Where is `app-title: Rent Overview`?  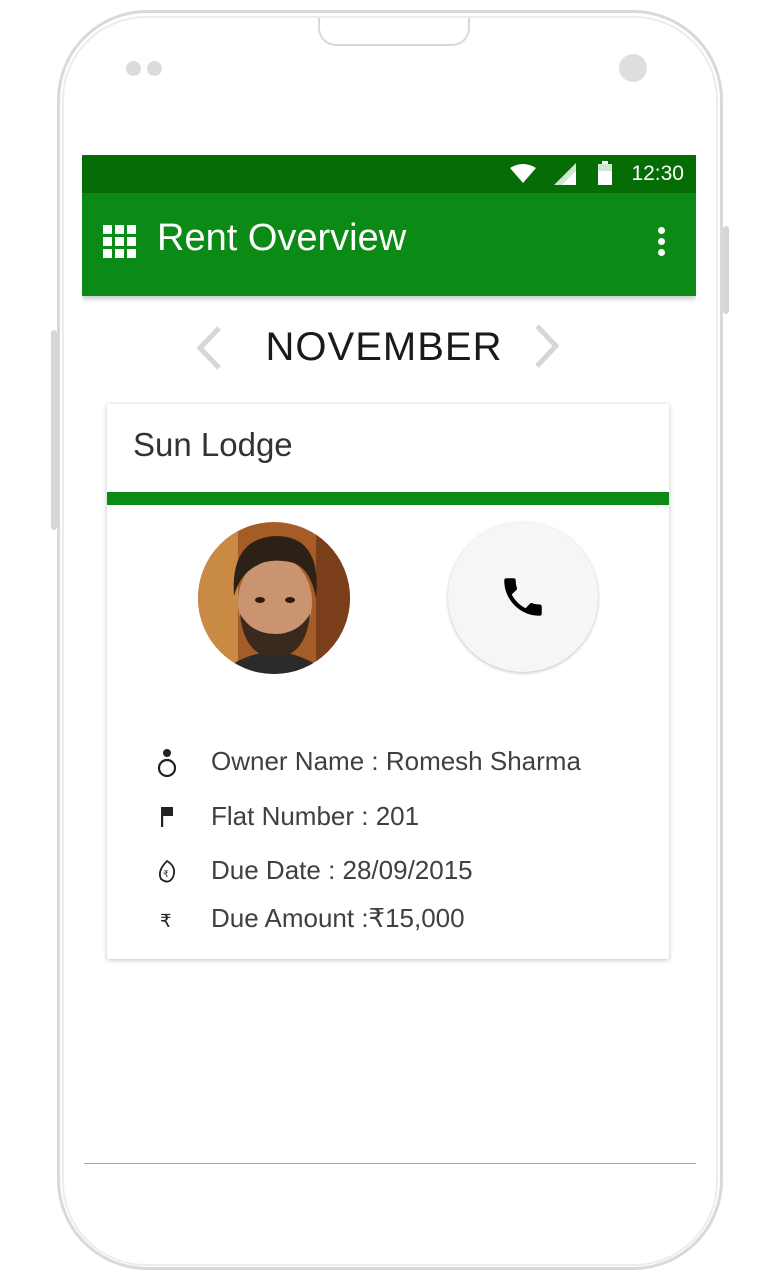
app-title: Rent Overview is located at coordinates (282, 238).